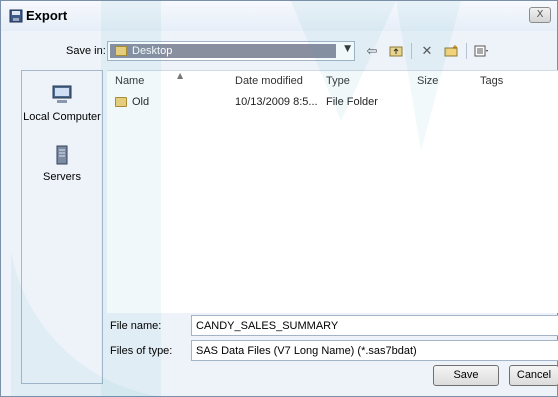  I want to click on column-header-name: Name, so click(129, 81).